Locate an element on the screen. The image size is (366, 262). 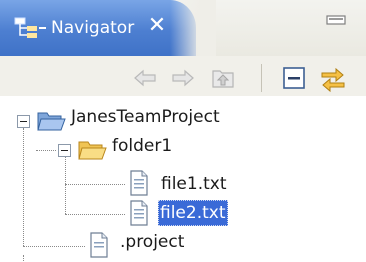
forward-arrow-icon is located at coordinates (183, 78).